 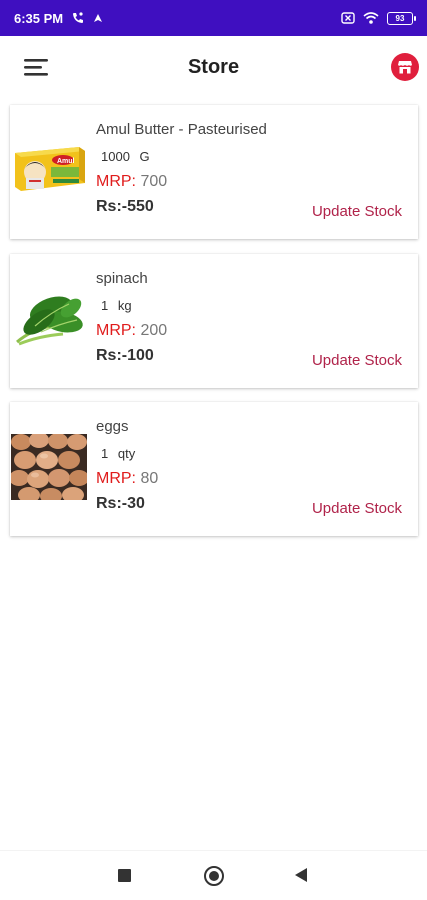 What do you see at coordinates (116, 305) in the screenshot?
I see `product-quantity: 1 kg` at bounding box center [116, 305].